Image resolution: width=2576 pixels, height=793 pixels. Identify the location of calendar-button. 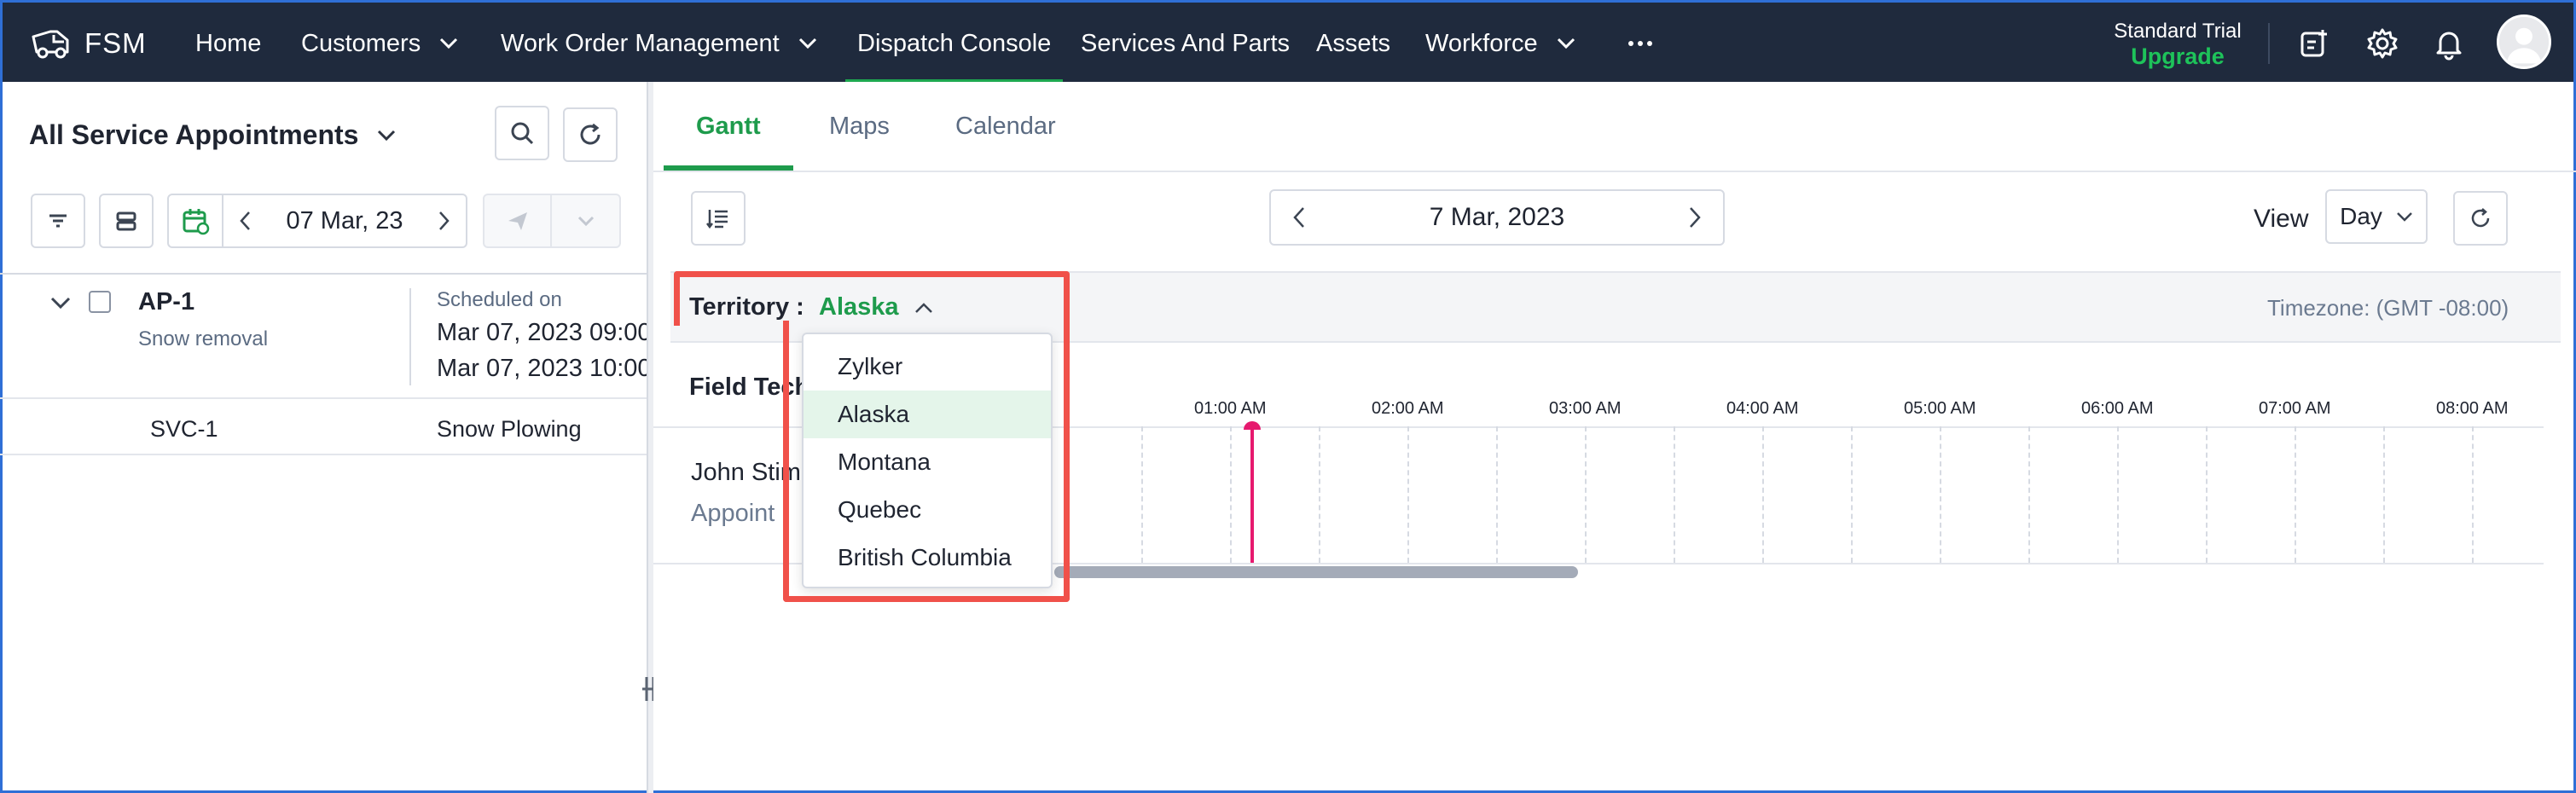
(196, 220).